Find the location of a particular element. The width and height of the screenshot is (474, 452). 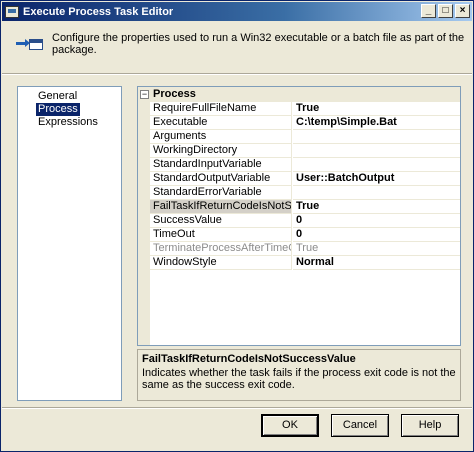

property-row: StandardOutputVariable User::BatchOutput is located at coordinates (299, 179).